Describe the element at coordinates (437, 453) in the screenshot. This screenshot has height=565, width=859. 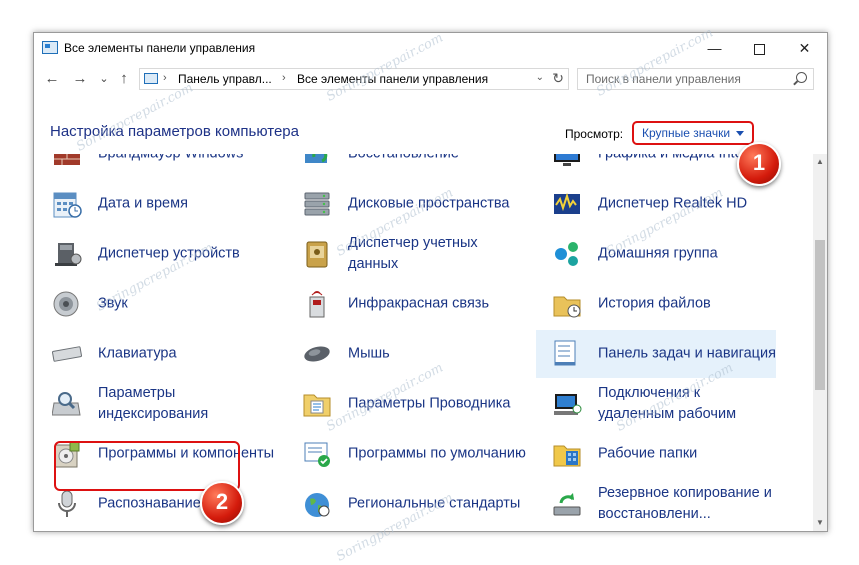
I see `item-label: Программы по умолчанию` at that location.